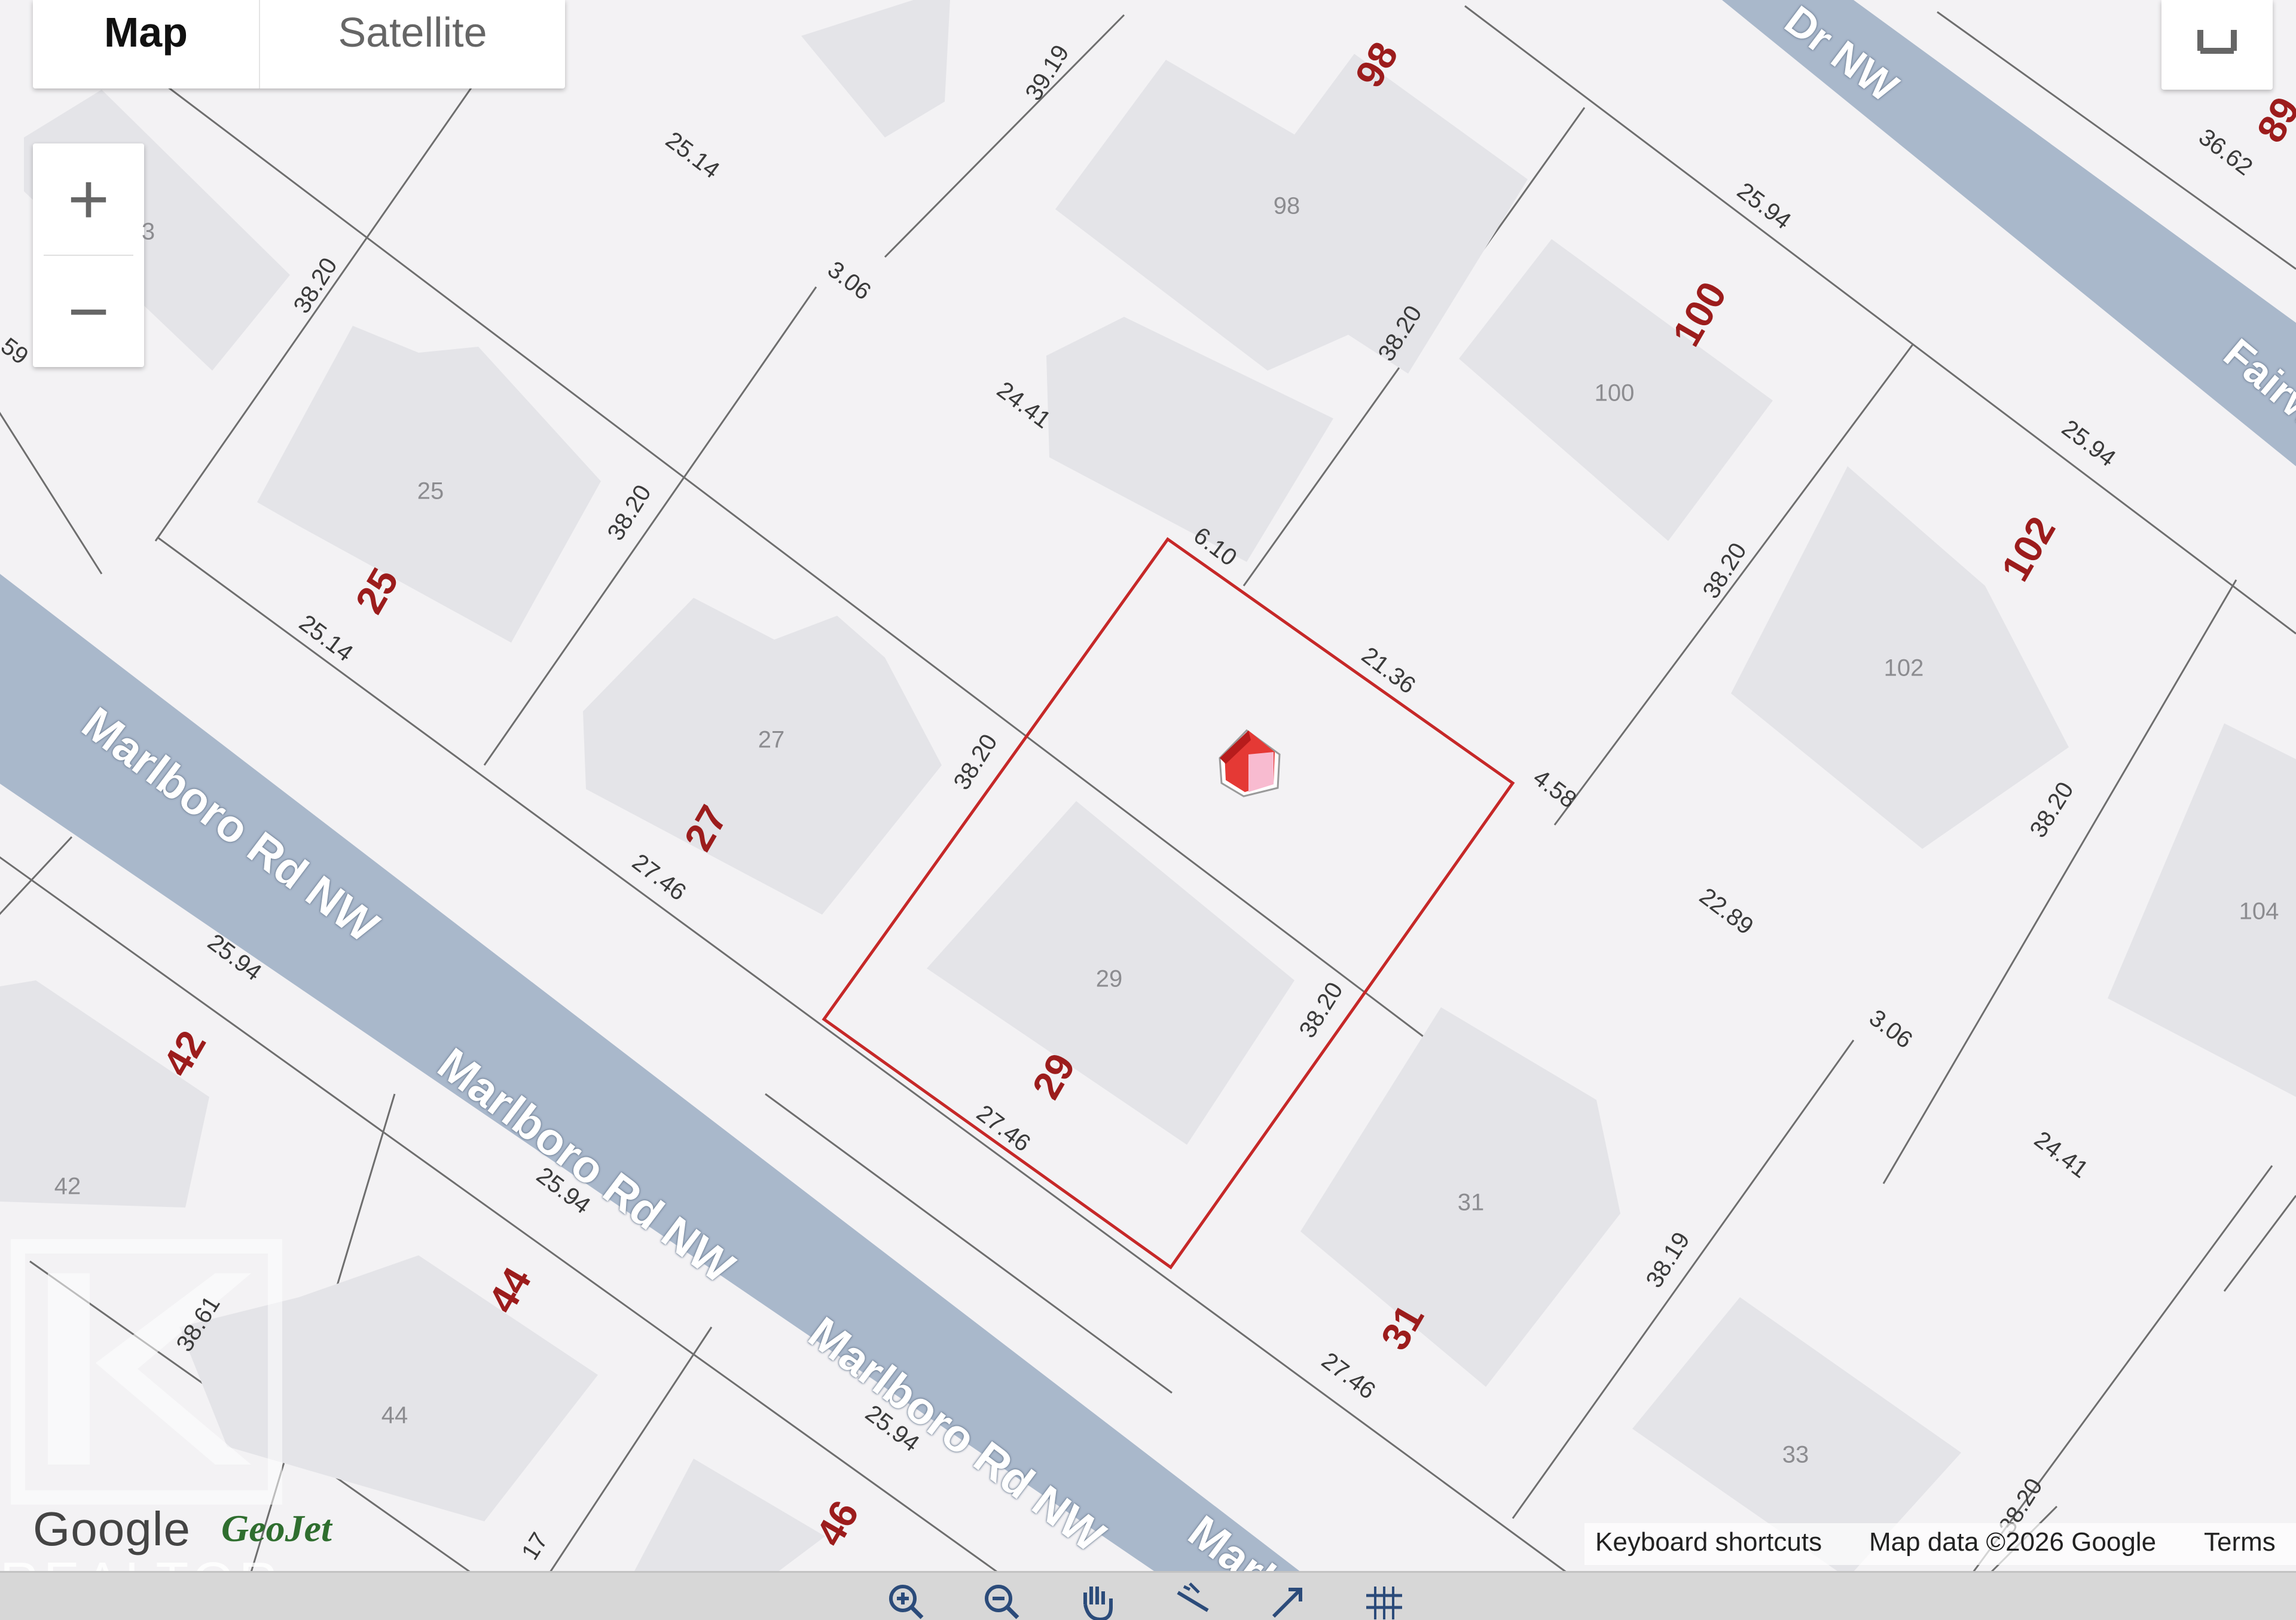  I want to click on building-number: 100, so click(1614, 393).